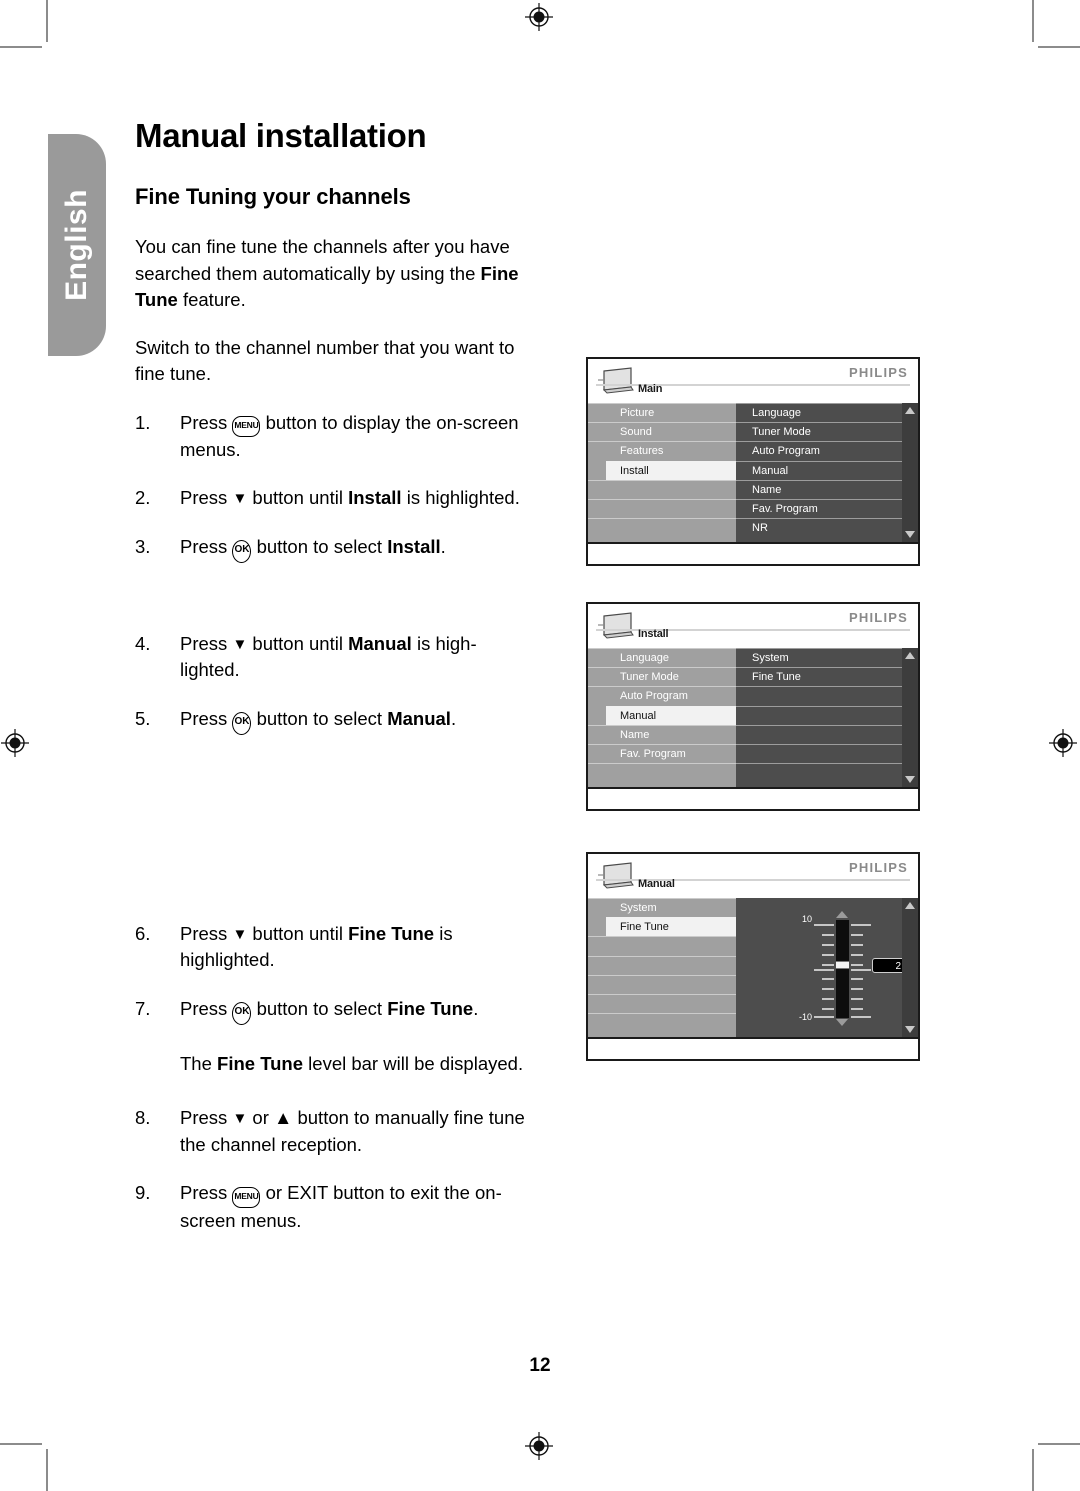 The height and width of the screenshot is (1491, 1080). I want to click on step-number: 4., so click(143, 644).